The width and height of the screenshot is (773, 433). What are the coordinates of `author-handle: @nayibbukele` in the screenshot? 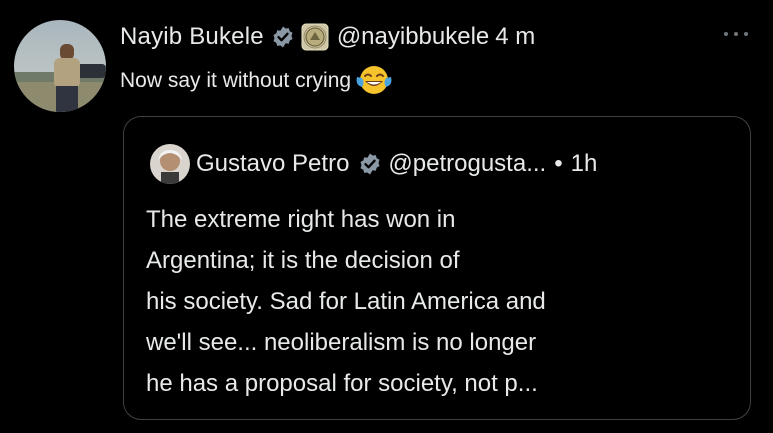 It's located at (413, 37).